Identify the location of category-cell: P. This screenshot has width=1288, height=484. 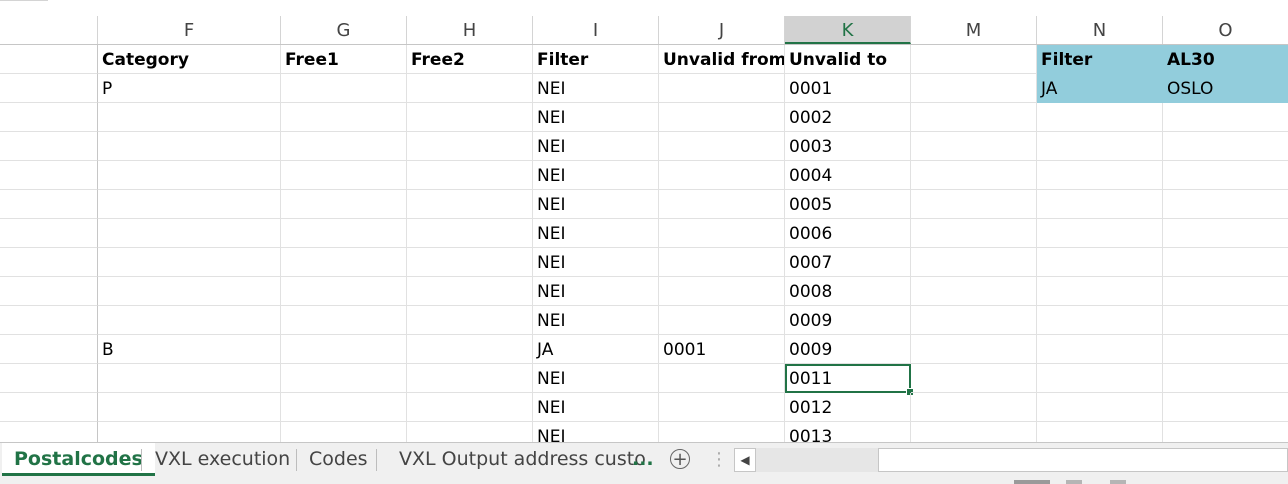
(189, 88).